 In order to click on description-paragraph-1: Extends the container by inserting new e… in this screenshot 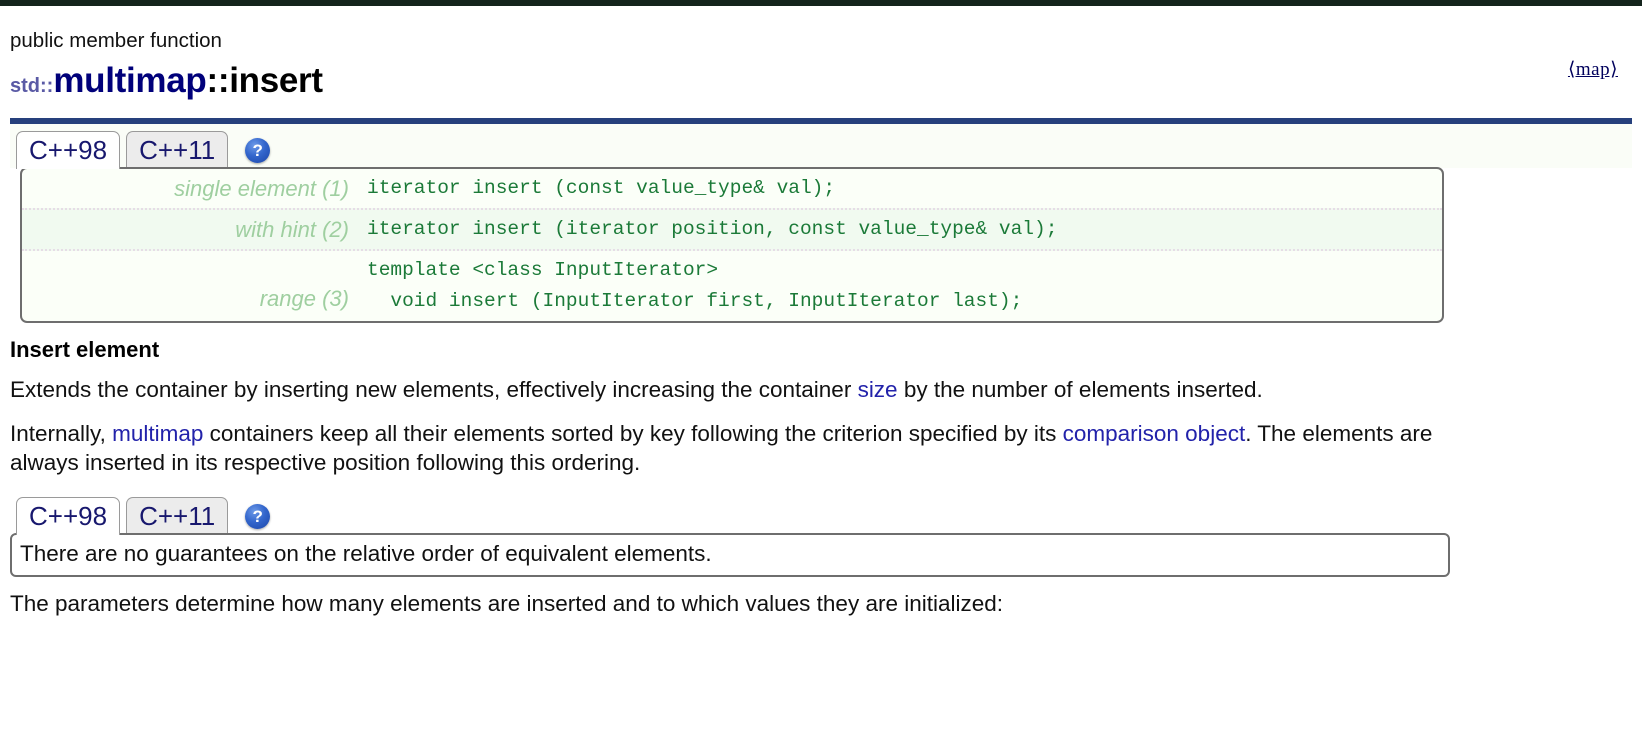, I will do `click(730, 390)`.